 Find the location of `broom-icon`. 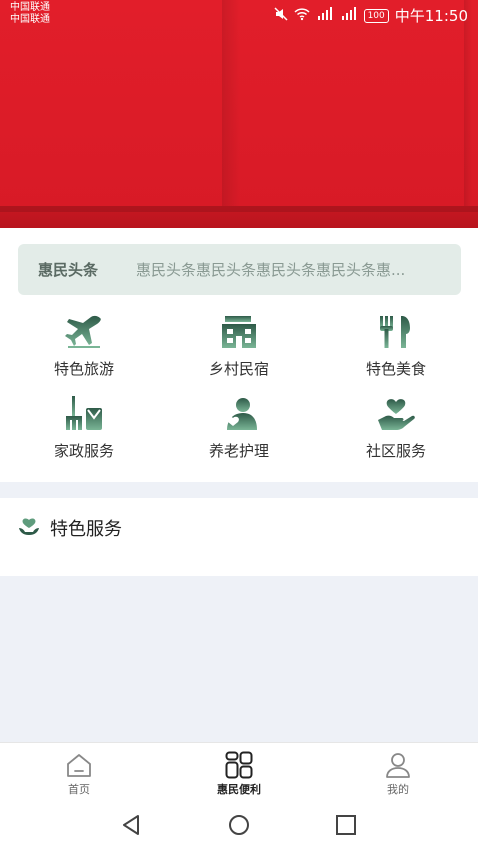

broom-icon is located at coordinates (84, 414).